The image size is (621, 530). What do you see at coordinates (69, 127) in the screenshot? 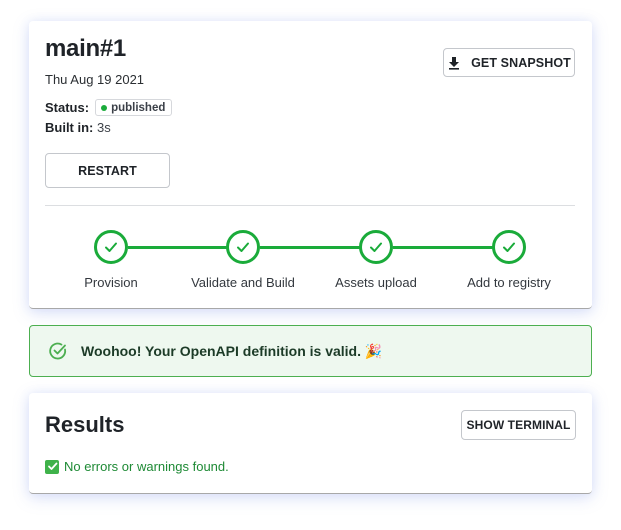
I see `built-in-label: Built in:` at bounding box center [69, 127].